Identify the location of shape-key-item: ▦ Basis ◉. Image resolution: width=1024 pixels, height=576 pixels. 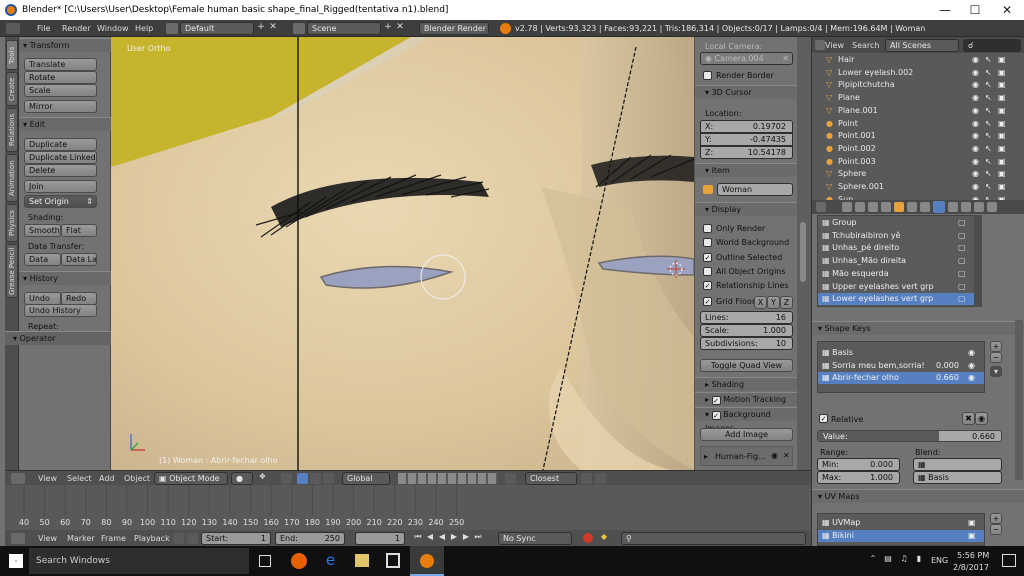
(901, 353).